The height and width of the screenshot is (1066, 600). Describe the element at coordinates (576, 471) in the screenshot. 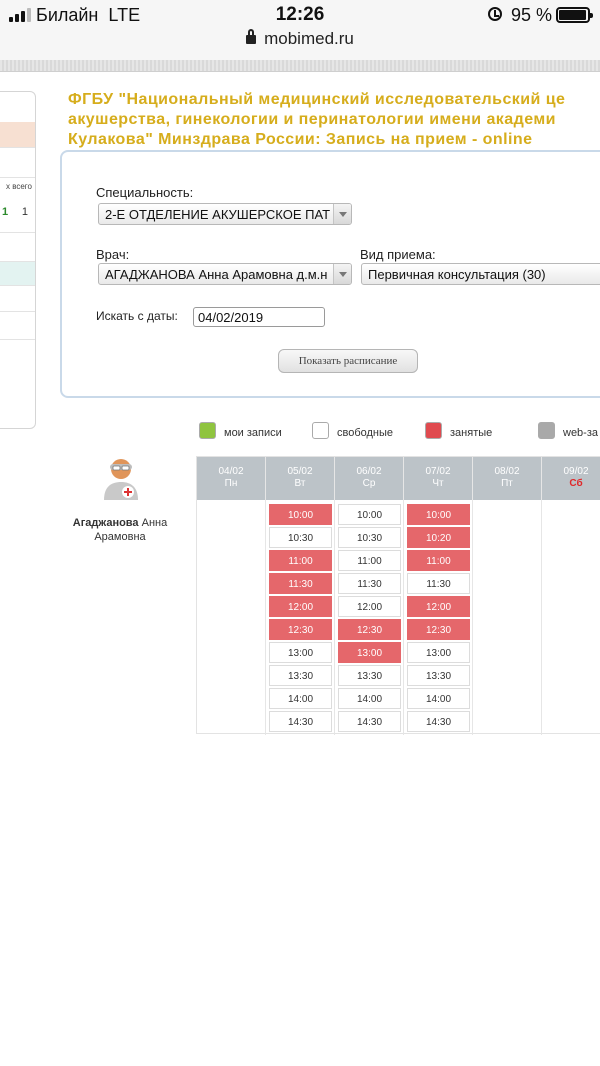

I see `day-date: 09/02` at that location.